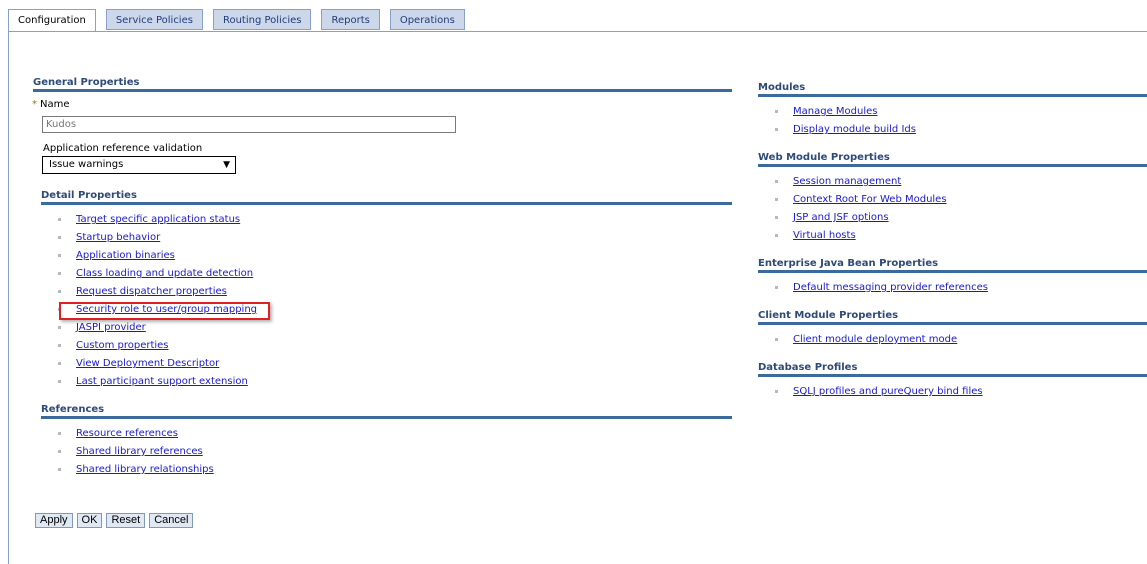 The height and width of the screenshot is (564, 1147). Describe the element at coordinates (154, 19) in the screenshot. I see `tab-service-policies: Service Policies` at that location.